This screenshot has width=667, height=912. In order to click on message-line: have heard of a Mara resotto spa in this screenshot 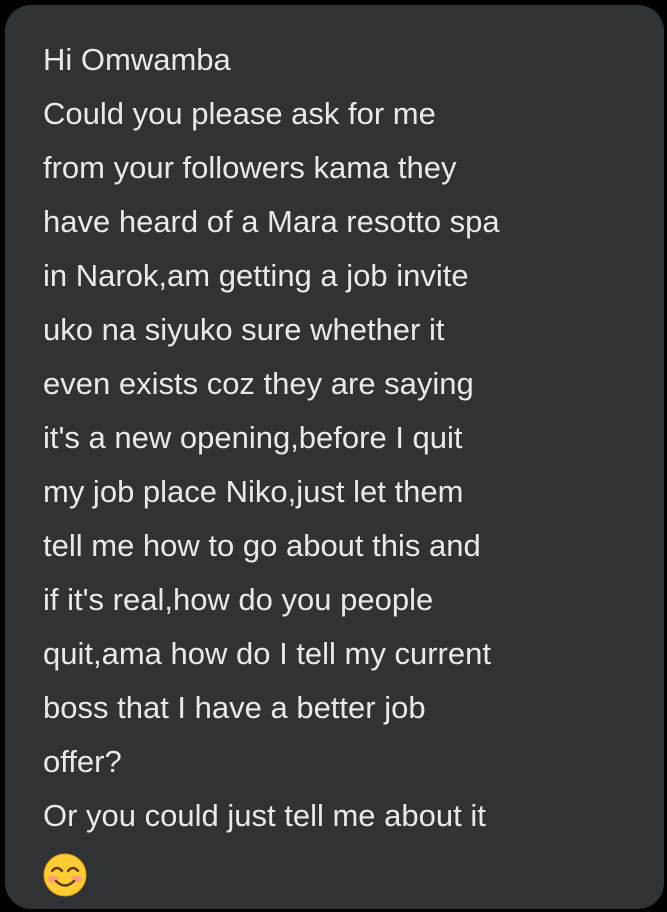, I will do `click(271, 221)`.